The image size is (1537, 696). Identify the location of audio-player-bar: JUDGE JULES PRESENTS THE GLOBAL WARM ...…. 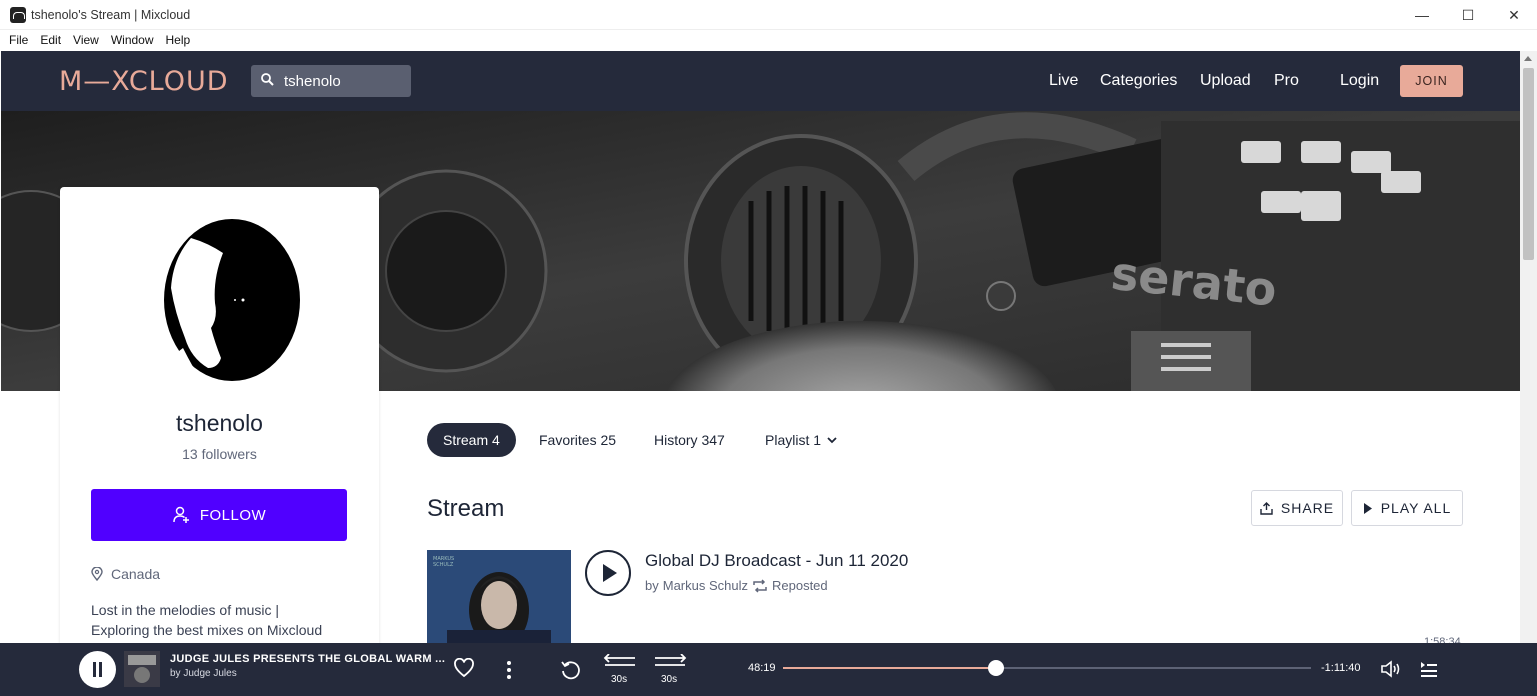
(768, 669).